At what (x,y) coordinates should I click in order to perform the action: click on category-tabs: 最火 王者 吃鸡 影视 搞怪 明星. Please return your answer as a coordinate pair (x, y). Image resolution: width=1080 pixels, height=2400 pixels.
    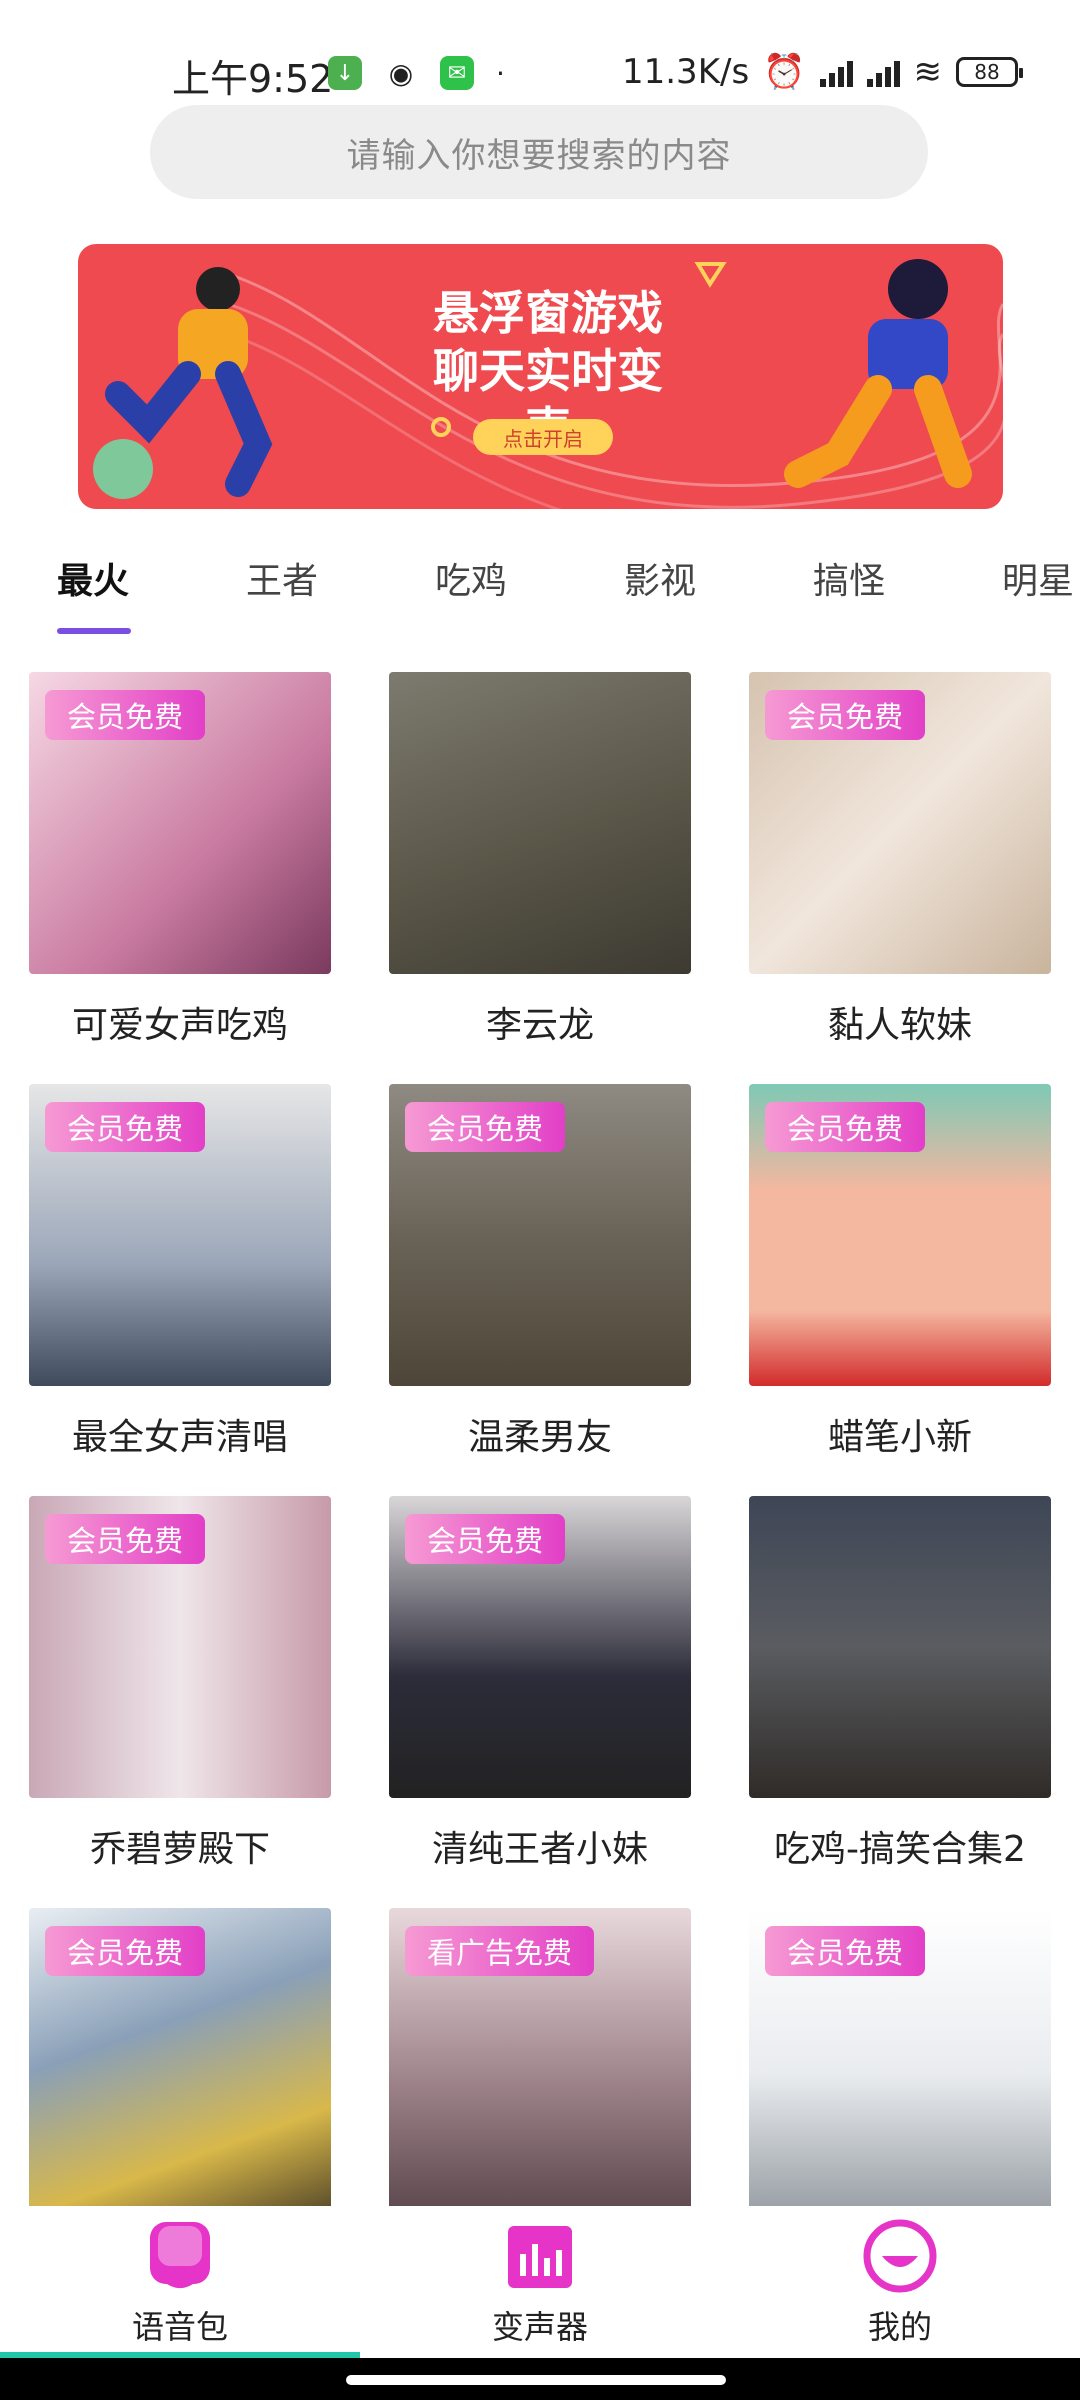
    Looking at the image, I should click on (540, 590).